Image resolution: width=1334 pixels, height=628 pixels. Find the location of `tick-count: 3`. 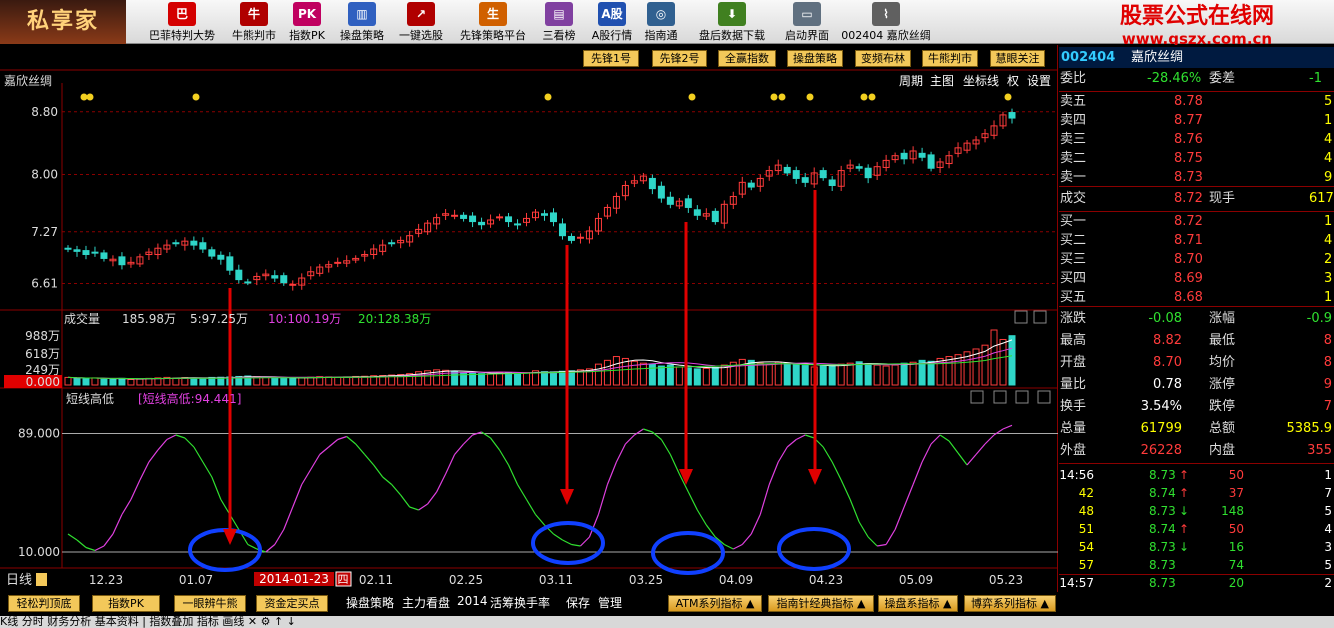

tick-count: 3 is located at coordinates (1328, 547).